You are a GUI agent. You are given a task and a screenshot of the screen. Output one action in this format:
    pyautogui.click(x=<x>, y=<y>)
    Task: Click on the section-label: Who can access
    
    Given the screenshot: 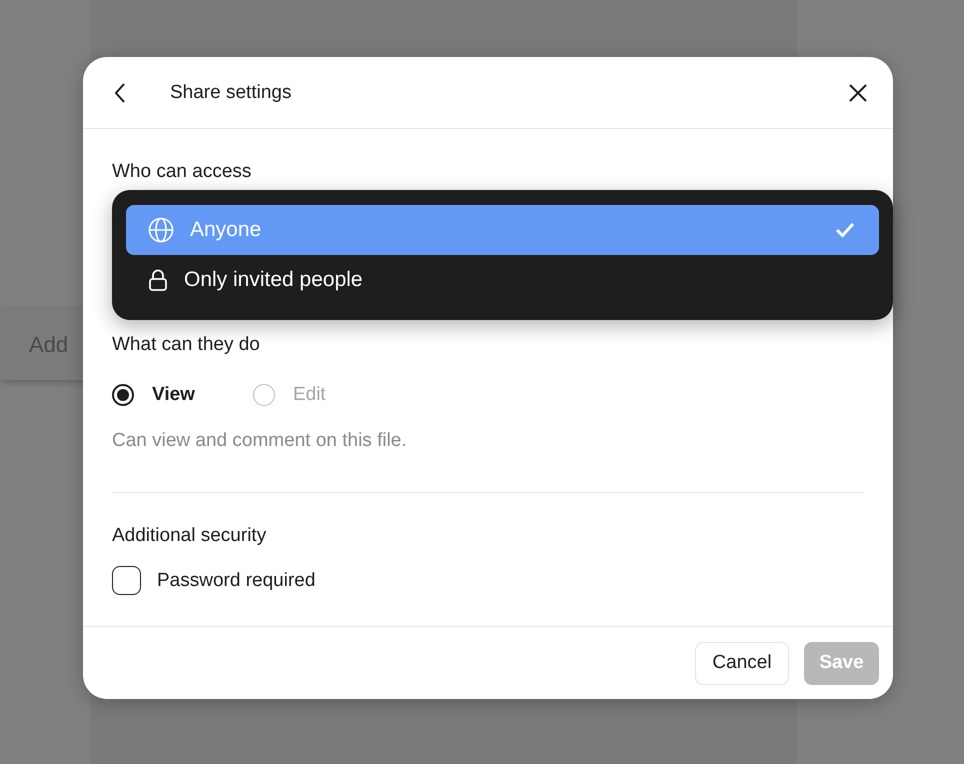 What is the action you would take?
    pyautogui.click(x=182, y=172)
    